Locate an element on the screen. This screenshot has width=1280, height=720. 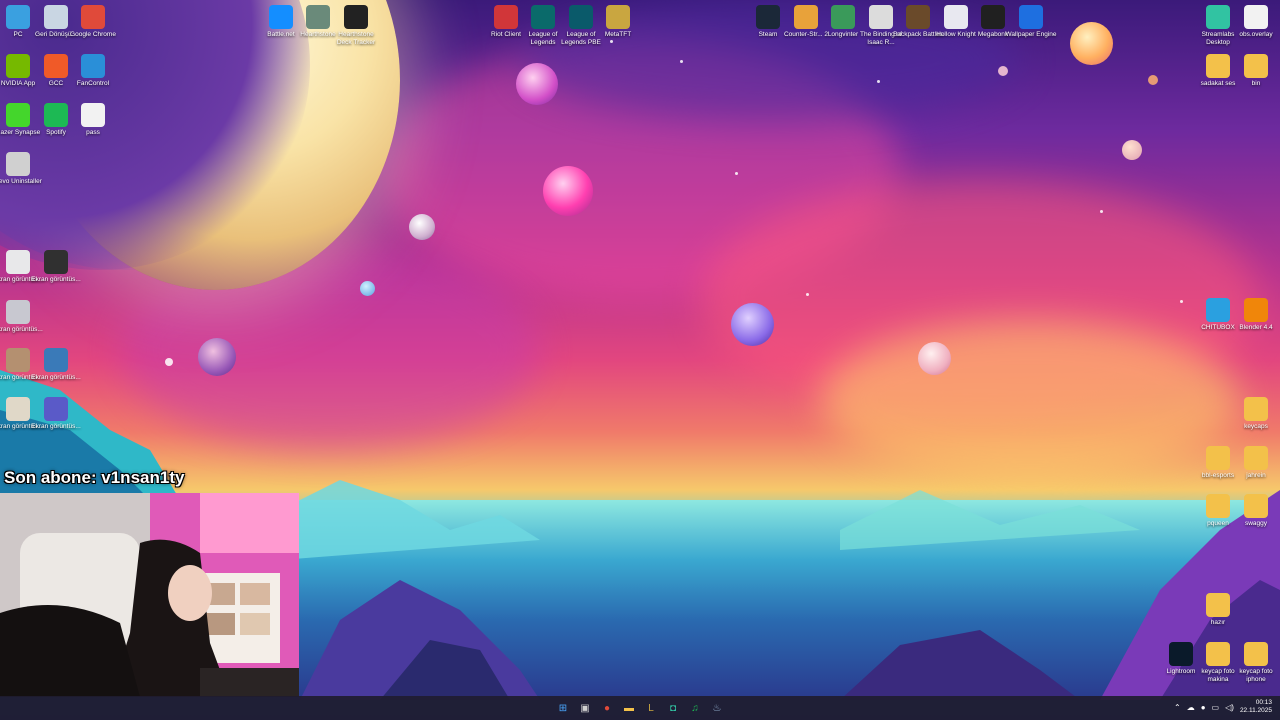
desktop-shortcut: bin is located at coordinates (1255, 71).